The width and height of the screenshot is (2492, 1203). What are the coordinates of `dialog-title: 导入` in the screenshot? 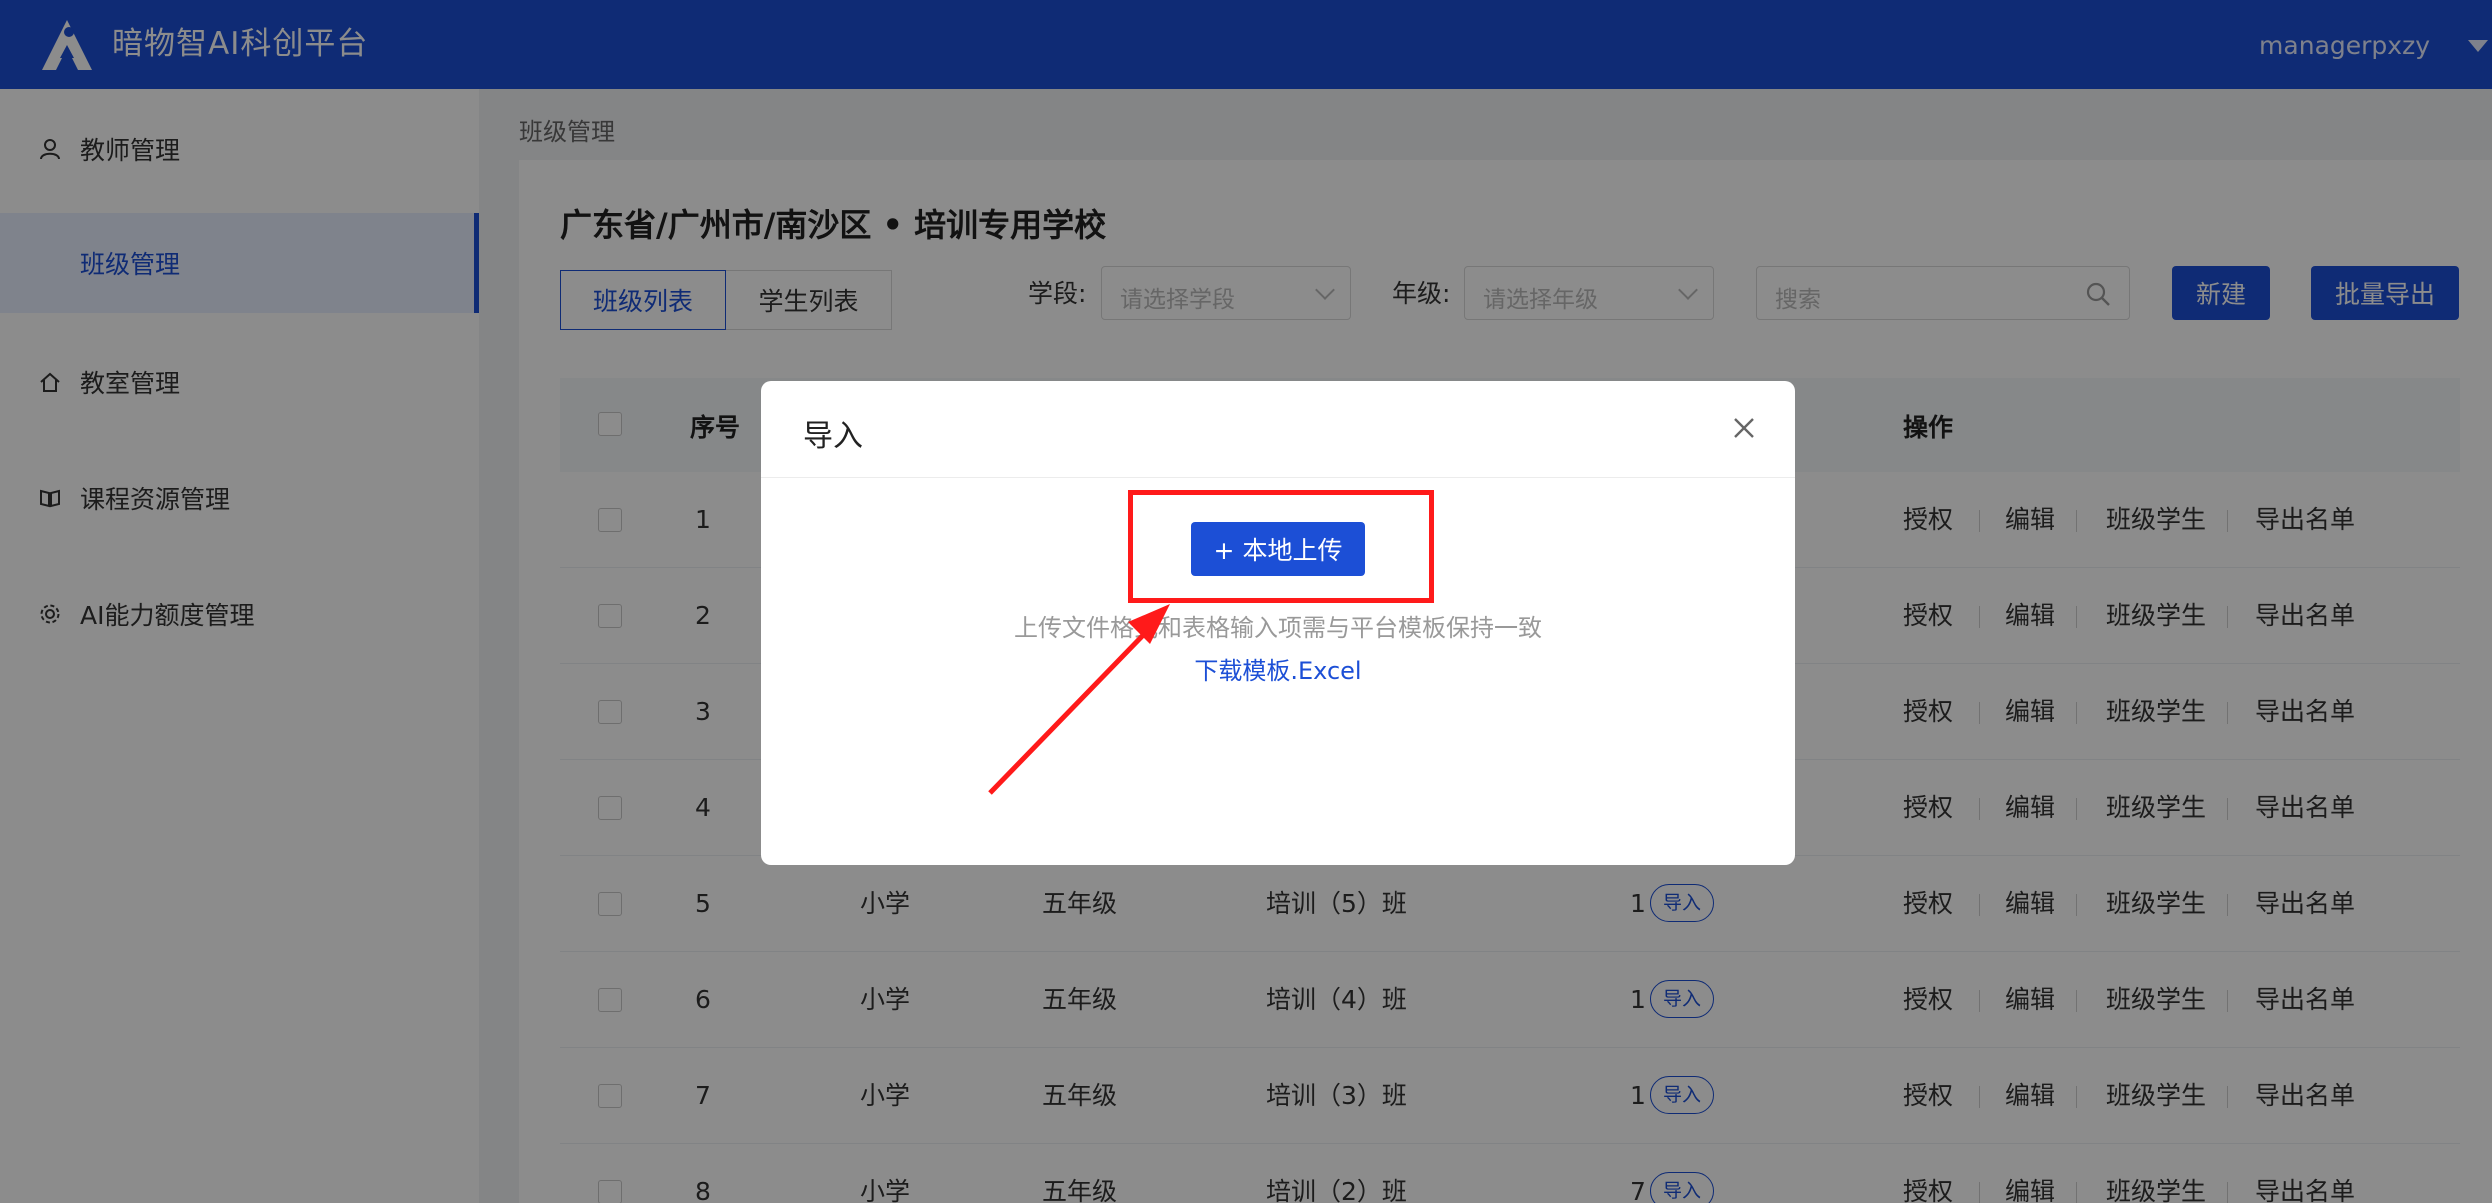 It's located at (833, 436).